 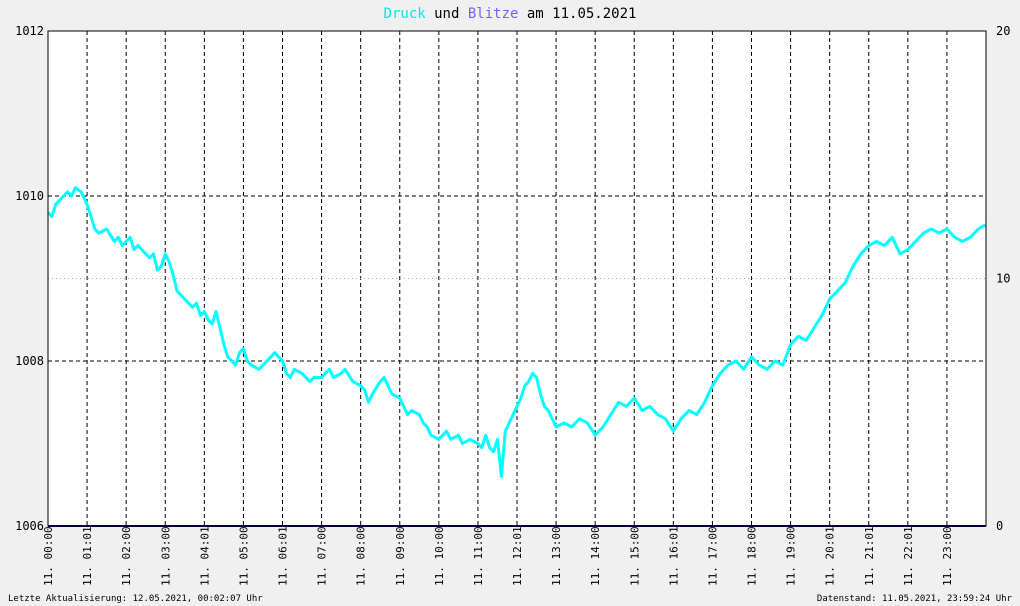 What do you see at coordinates (126, 556) in the screenshot?
I see `x-tick-label-2: 11. 02:00` at bounding box center [126, 556].